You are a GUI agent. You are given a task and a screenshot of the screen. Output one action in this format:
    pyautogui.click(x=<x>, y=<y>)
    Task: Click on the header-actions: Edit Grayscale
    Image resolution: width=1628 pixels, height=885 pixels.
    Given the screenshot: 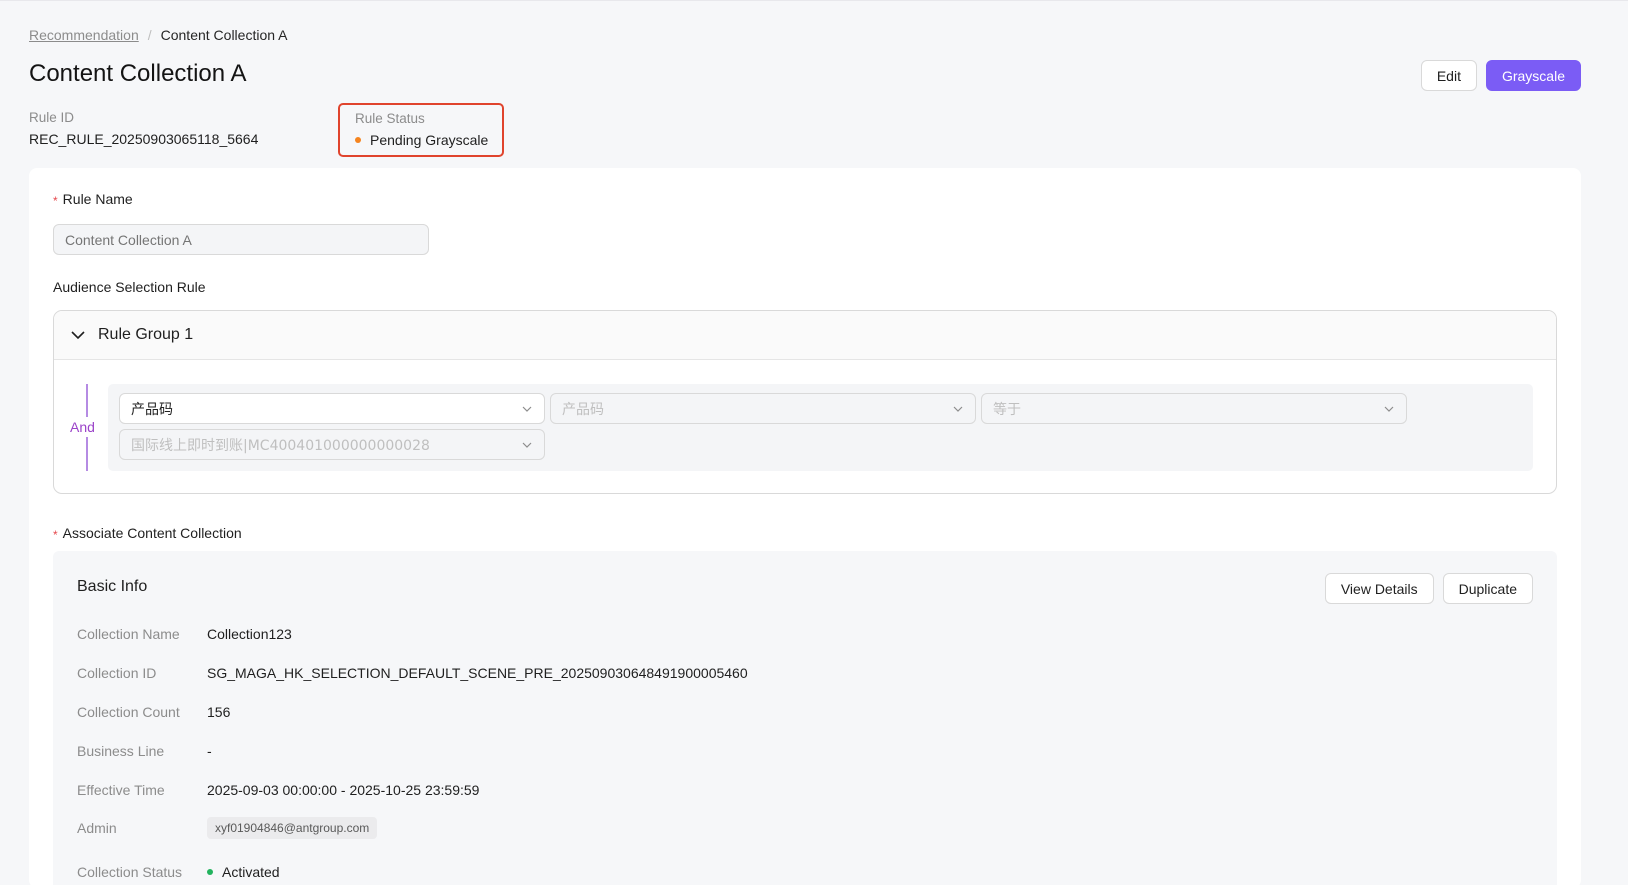 What is the action you would take?
    pyautogui.click(x=1500, y=75)
    